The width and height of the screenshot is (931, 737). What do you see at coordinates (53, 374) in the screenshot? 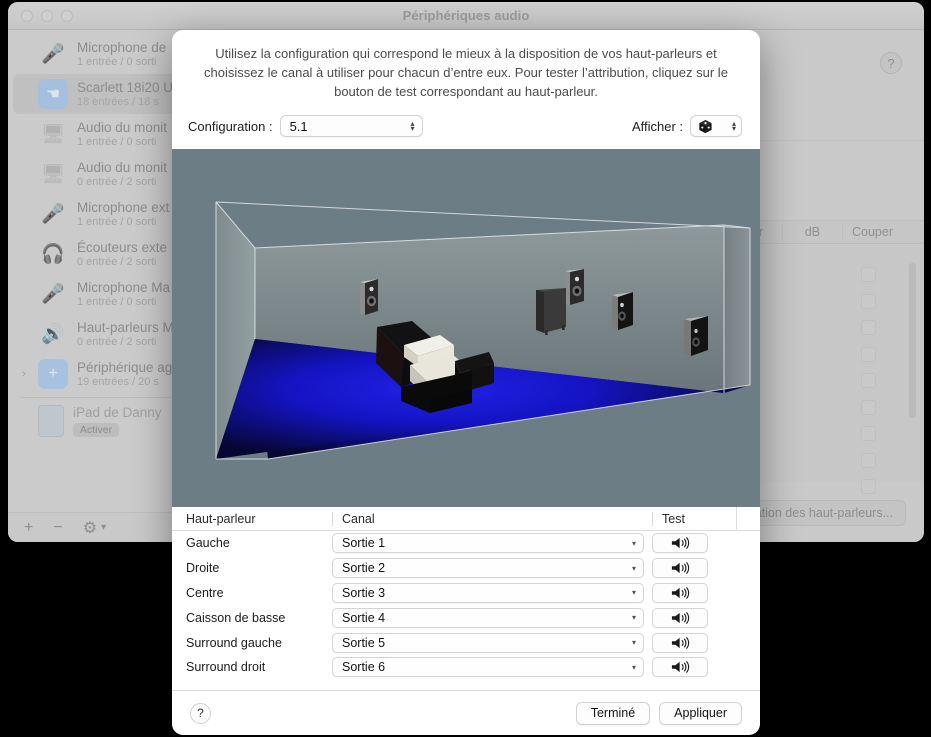
I see `plus-square-icon: +` at bounding box center [53, 374].